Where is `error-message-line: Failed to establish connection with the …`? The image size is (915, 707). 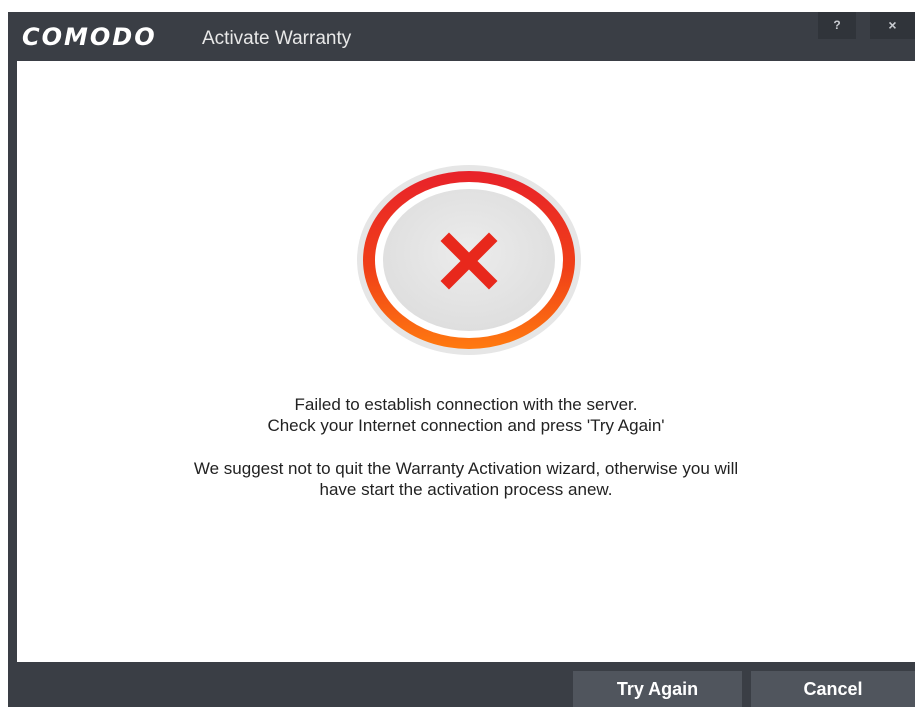
error-message-line: Failed to establish connection with the … is located at coordinates (466, 404).